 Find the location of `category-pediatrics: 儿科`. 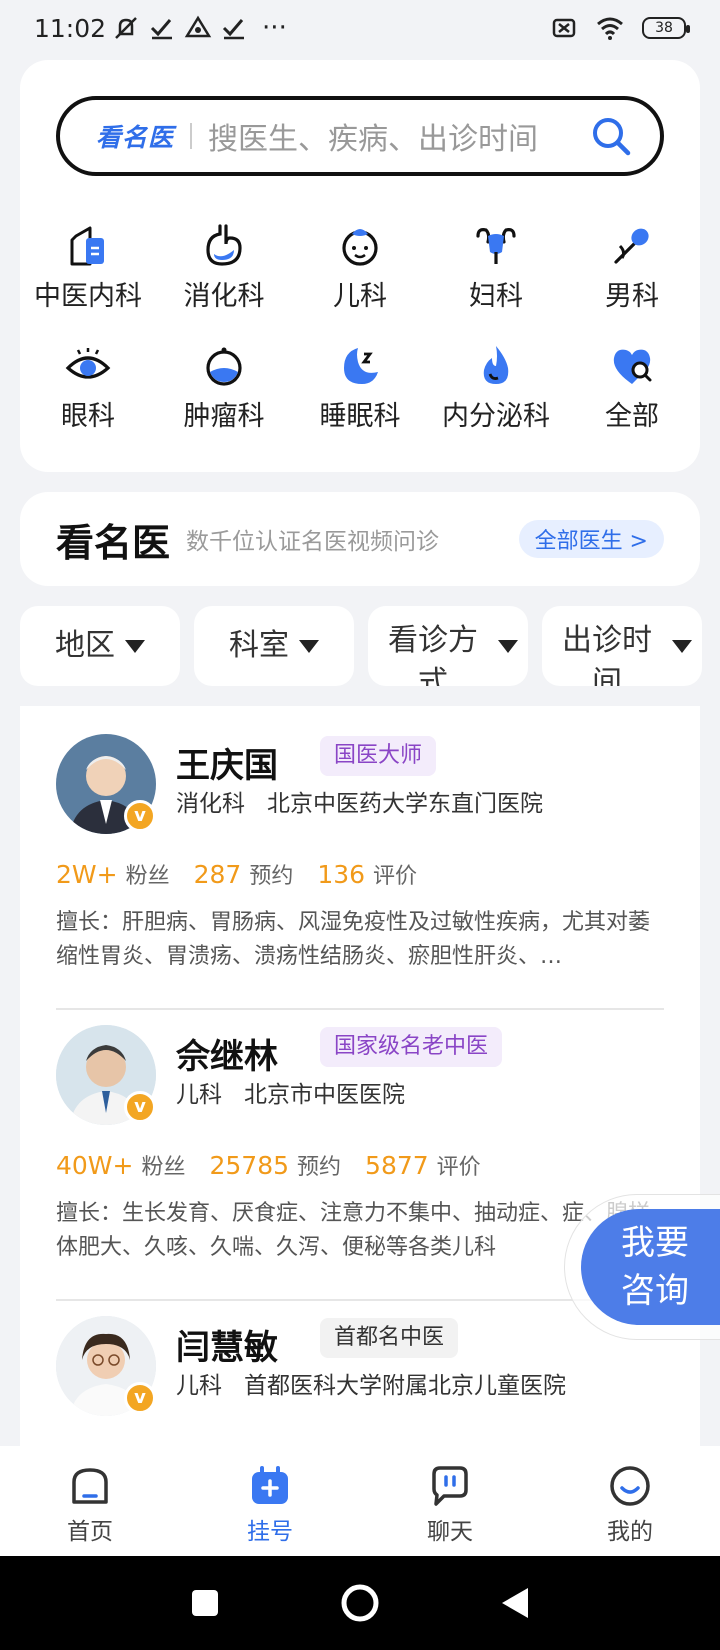

category-pediatrics: 儿科 is located at coordinates (360, 282).